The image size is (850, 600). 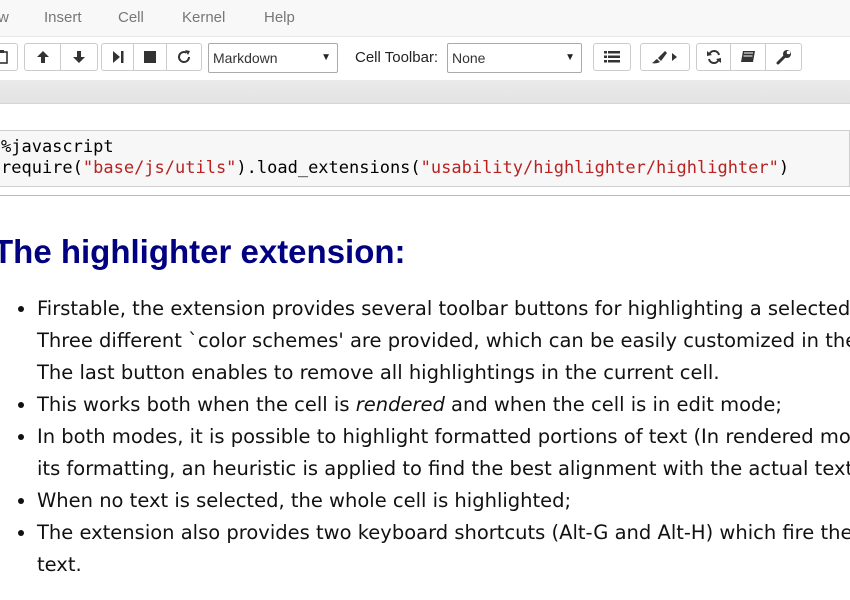 I want to click on cell-type-value: Markdown, so click(x=245, y=58).